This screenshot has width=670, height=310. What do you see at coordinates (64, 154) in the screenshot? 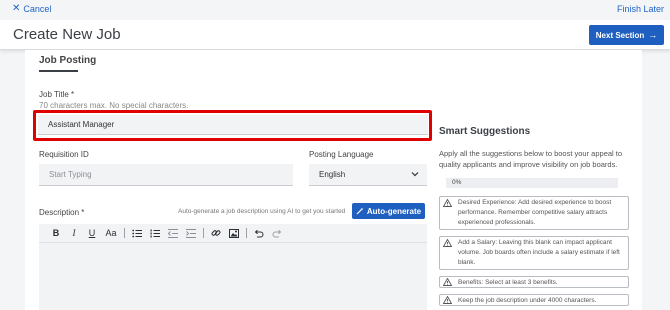
I see `requisition-id-label: Requisition ID` at bounding box center [64, 154].